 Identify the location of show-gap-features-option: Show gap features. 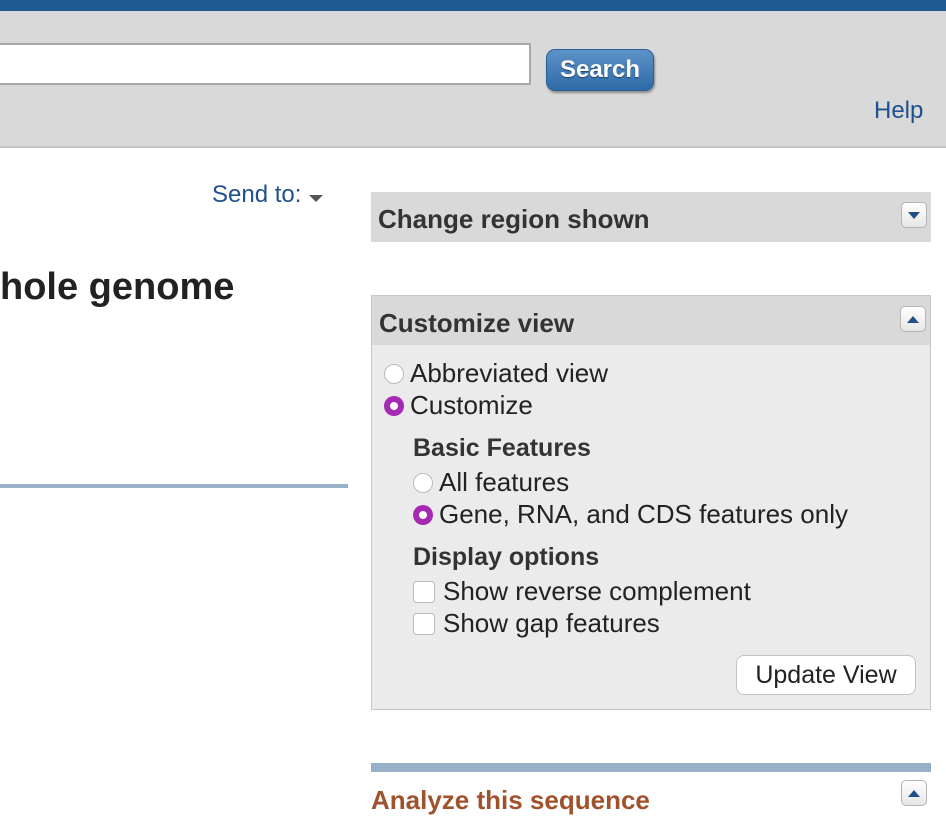
(536, 623).